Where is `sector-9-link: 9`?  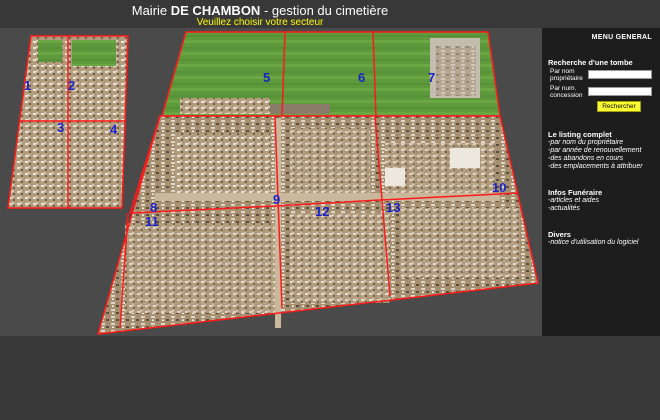
sector-9-link: 9 is located at coordinates (276, 199).